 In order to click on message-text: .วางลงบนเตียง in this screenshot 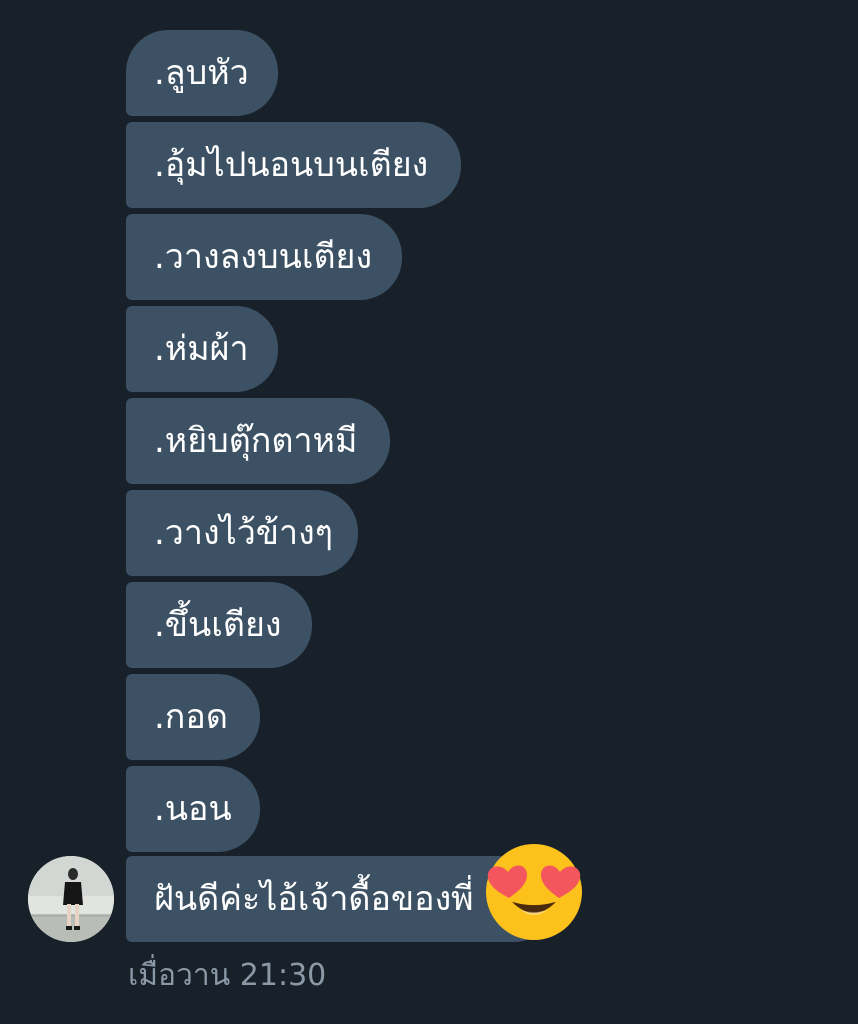, I will do `click(263, 257)`.